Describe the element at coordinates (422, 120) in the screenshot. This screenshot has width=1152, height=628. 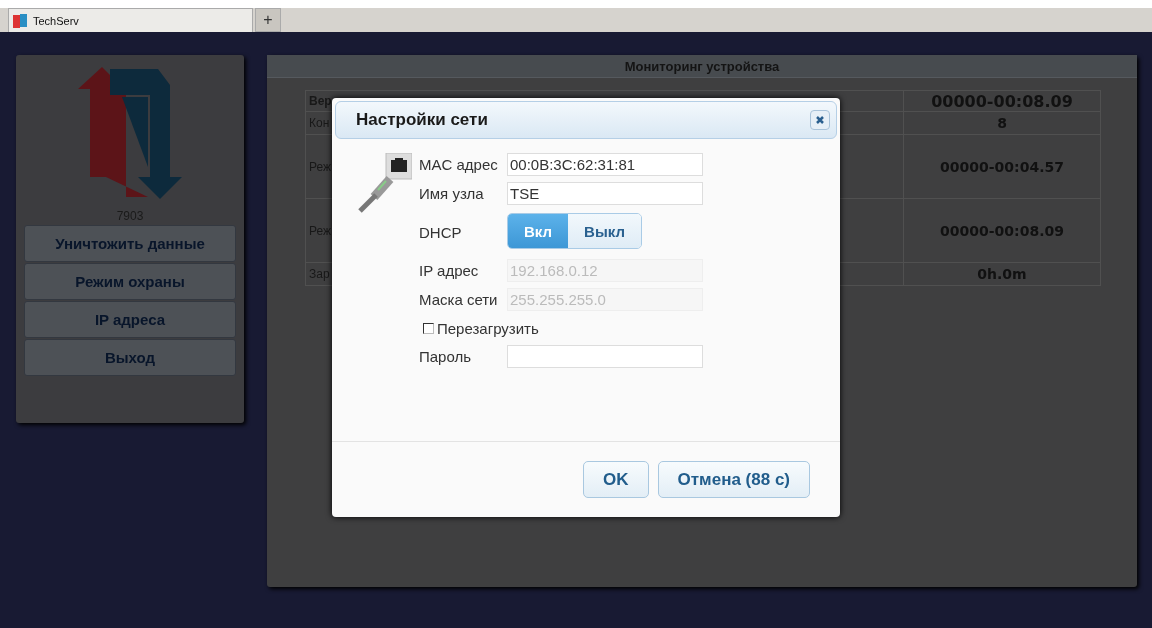
I see `dialog-title: Настройки сети` at that location.